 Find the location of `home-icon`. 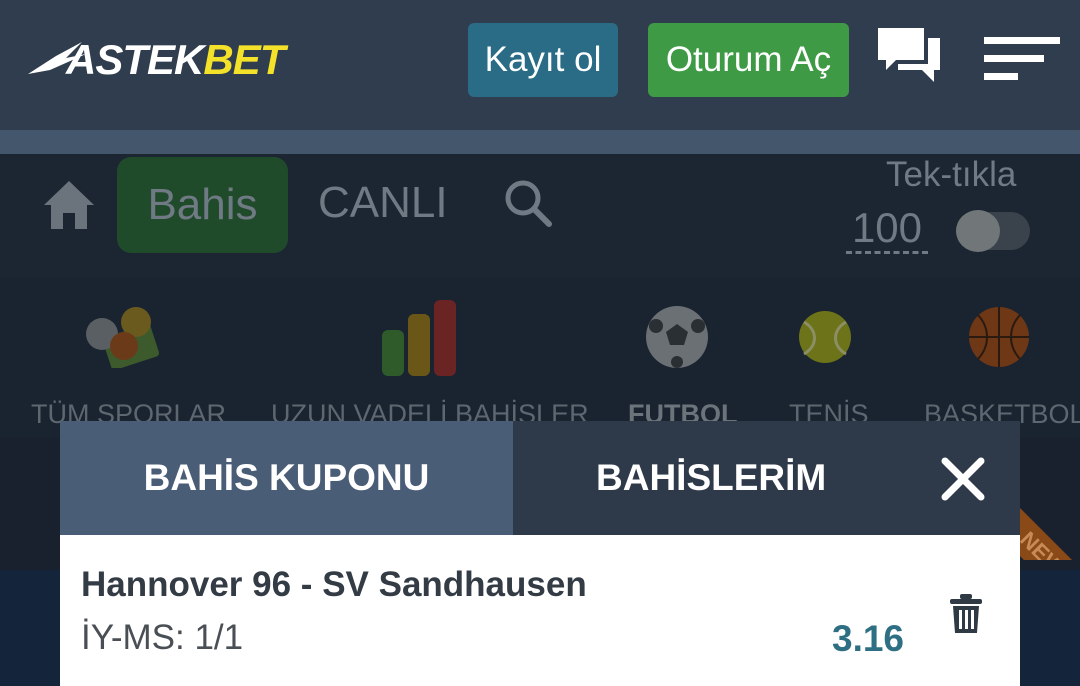

home-icon is located at coordinates (69, 204).